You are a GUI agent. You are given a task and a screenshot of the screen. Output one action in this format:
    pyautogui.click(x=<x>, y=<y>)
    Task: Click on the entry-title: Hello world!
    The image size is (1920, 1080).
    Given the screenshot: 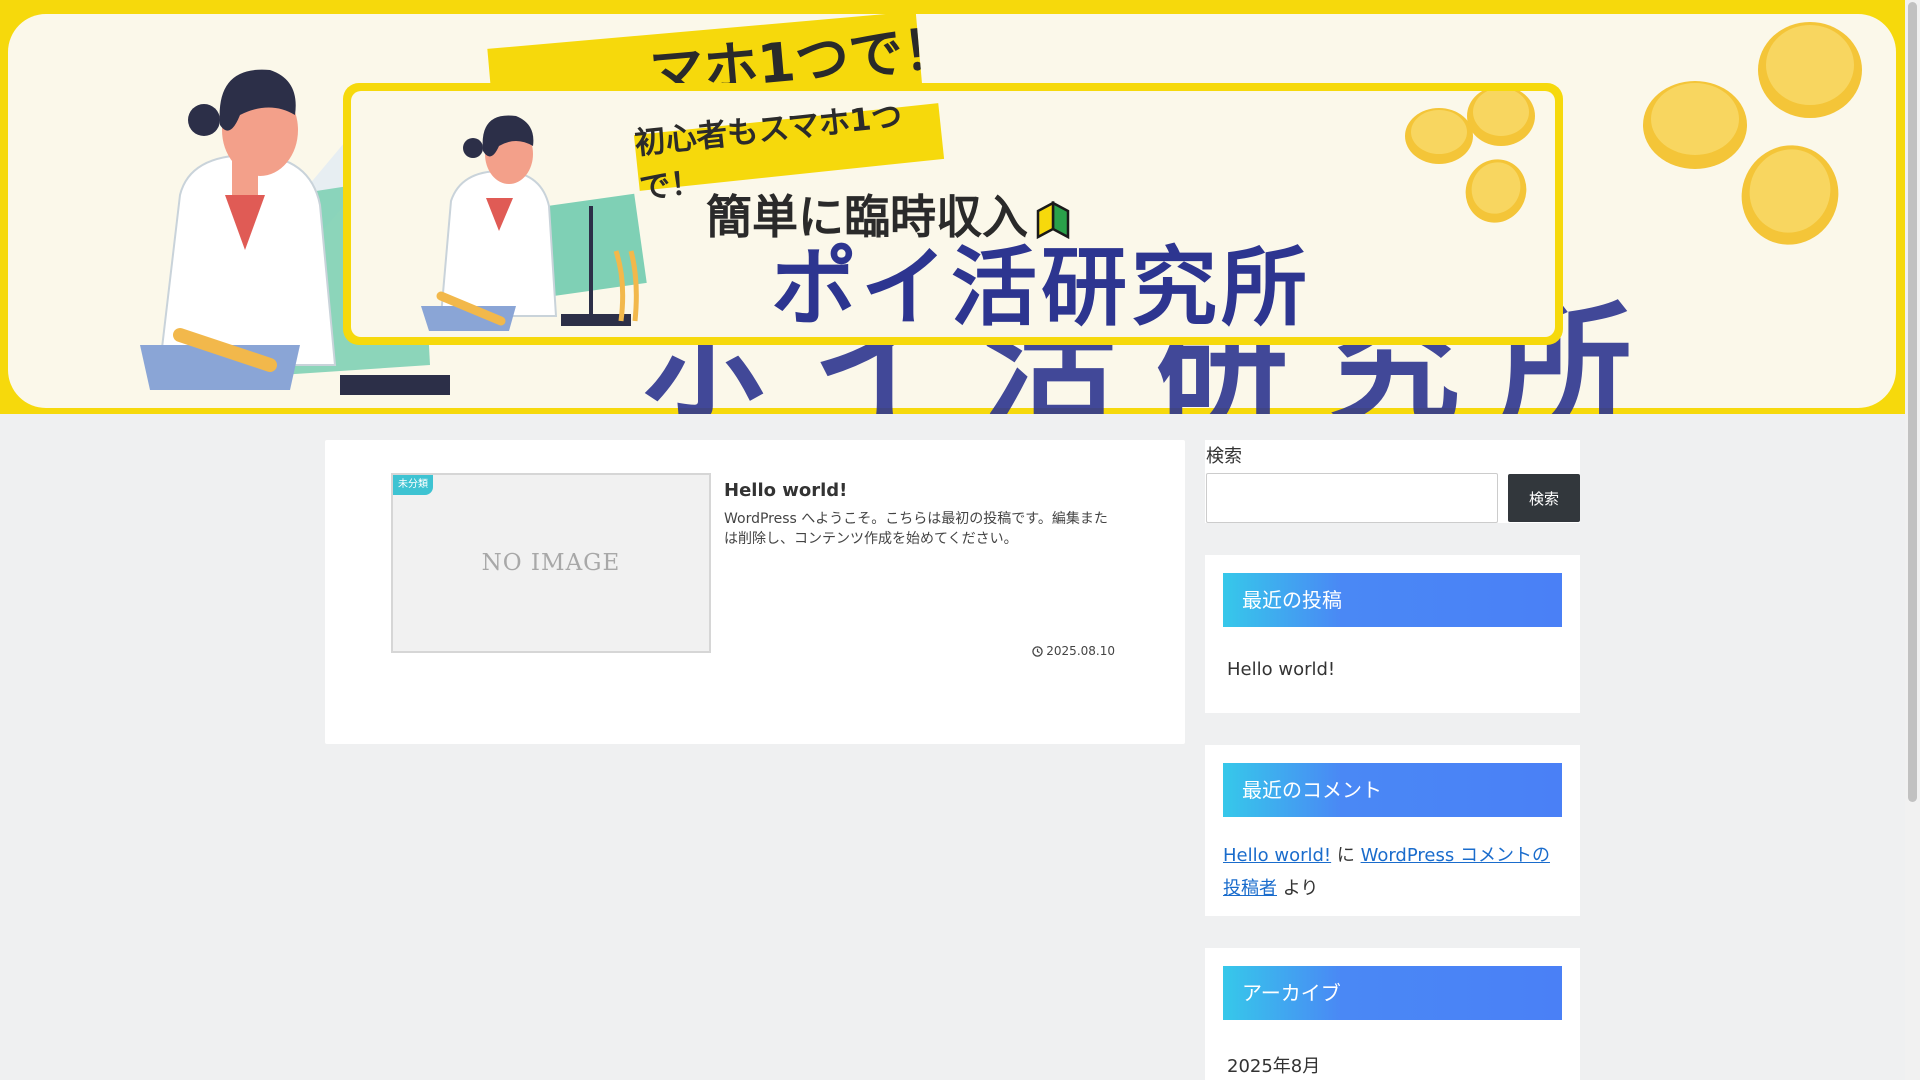 What is the action you would take?
    pyautogui.click(x=785, y=490)
    